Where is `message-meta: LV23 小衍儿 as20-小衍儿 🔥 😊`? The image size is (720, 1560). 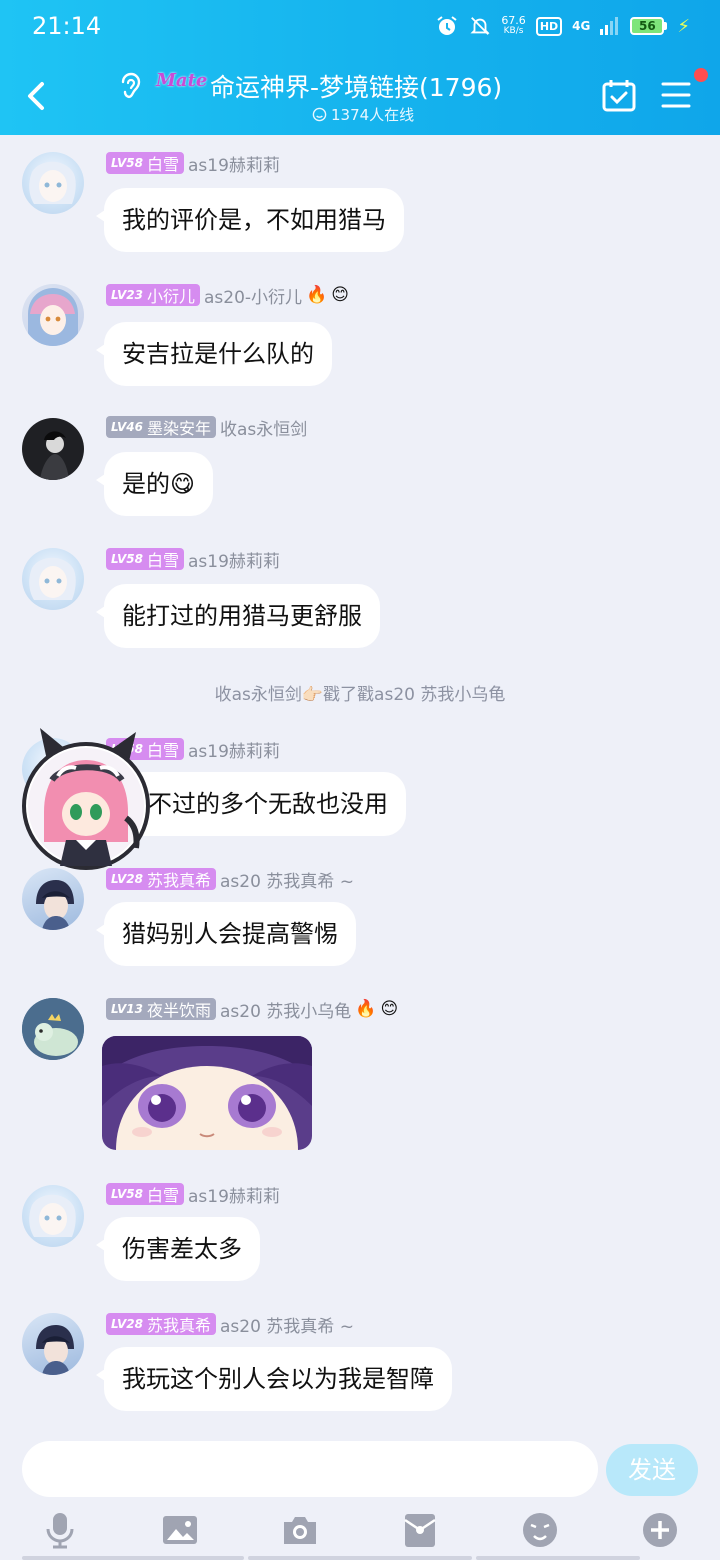
message-meta: LV23 小衍儿 as20-小衍儿 🔥 😊 is located at coordinates (227, 296).